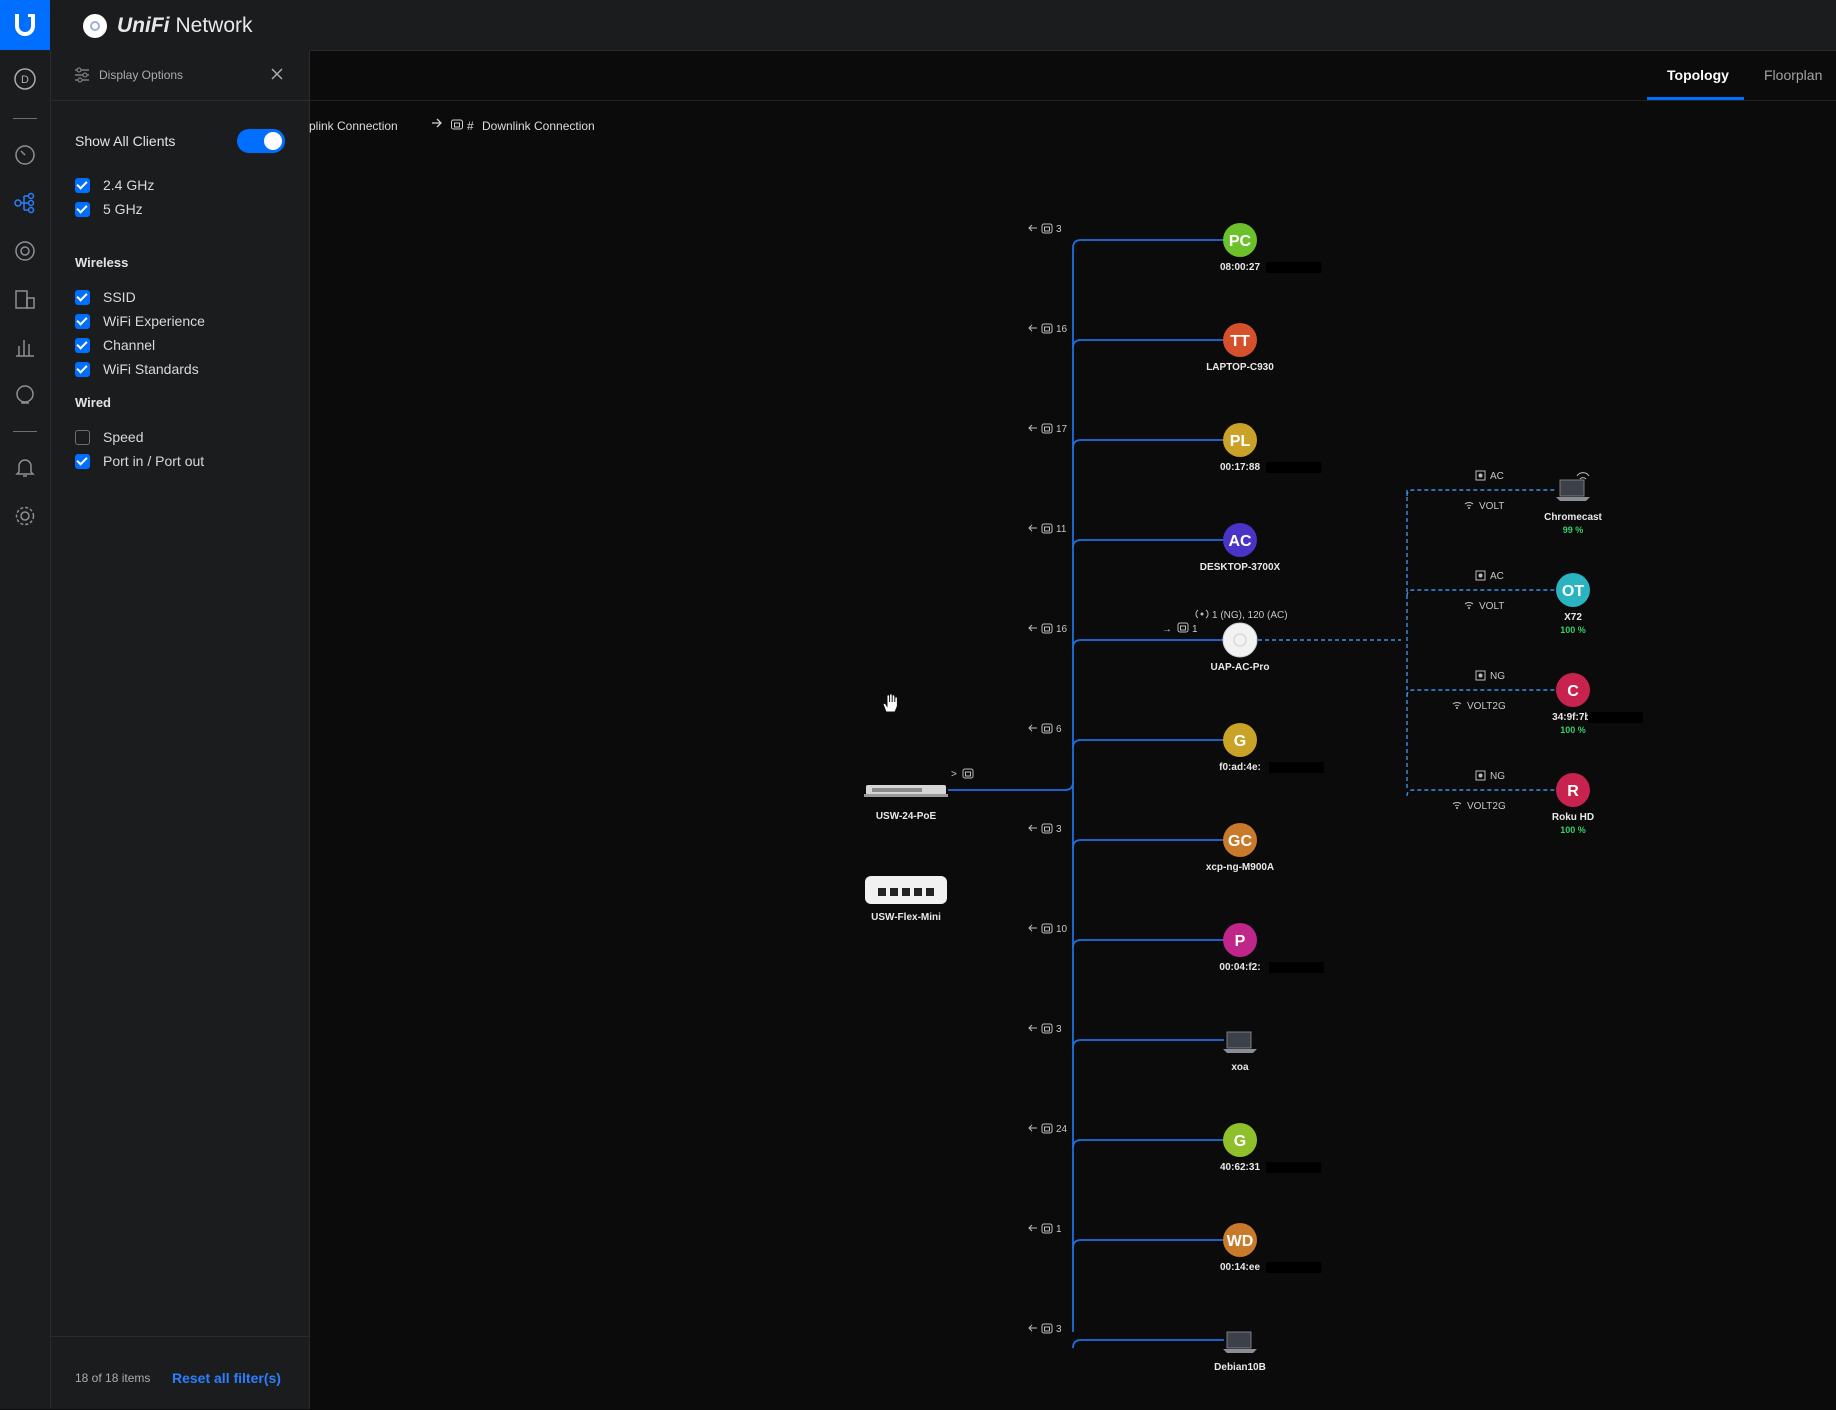 Image resolution: width=1836 pixels, height=1410 pixels. What do you see at coordinates (1573, 530) in the screenshot?
I see `signal-strength: 99 %` at bounding box center [1573, 530].